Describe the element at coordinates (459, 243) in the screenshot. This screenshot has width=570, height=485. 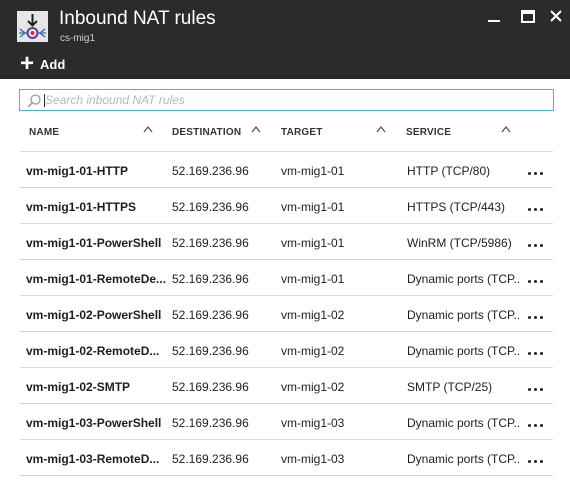
I see `rule-service: WinRM (TCP/5986)` at that location.